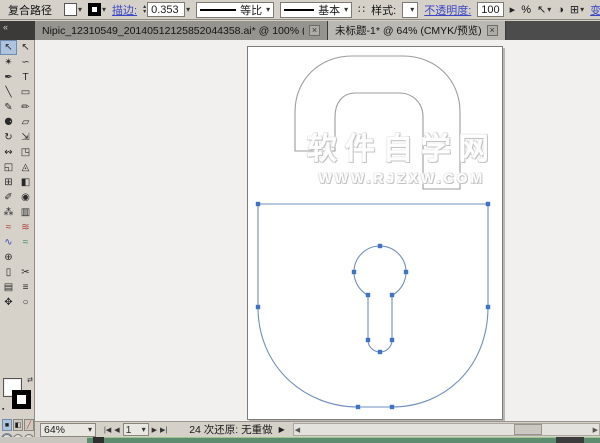  I want to click on gradient-tool: ◧, so click(25, 182).